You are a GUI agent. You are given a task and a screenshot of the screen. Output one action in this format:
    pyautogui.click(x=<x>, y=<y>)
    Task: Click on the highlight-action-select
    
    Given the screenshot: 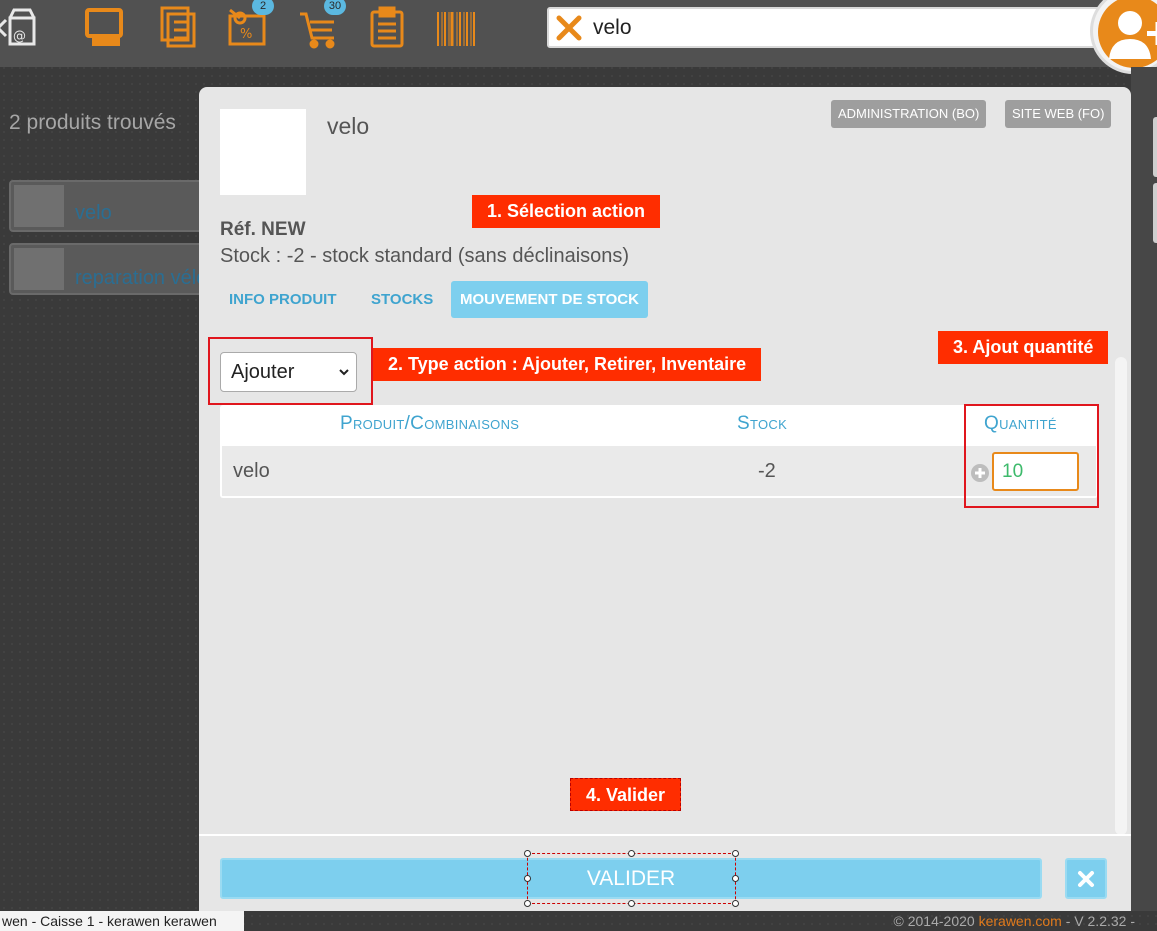 What is the action you would take?
    pyautogui.click(x=290, y=371)
    